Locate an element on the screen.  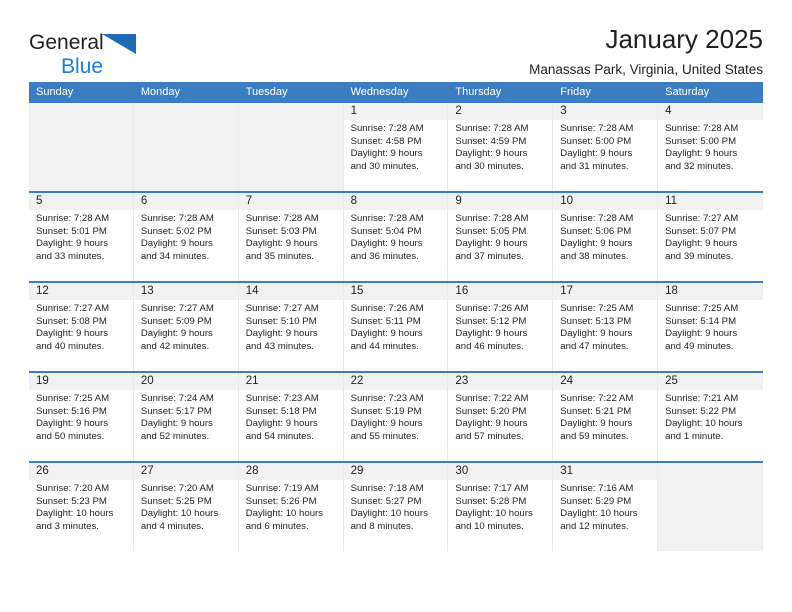
daylight-text-line2: and 49 minutes. is located at coordinates (699, 346).